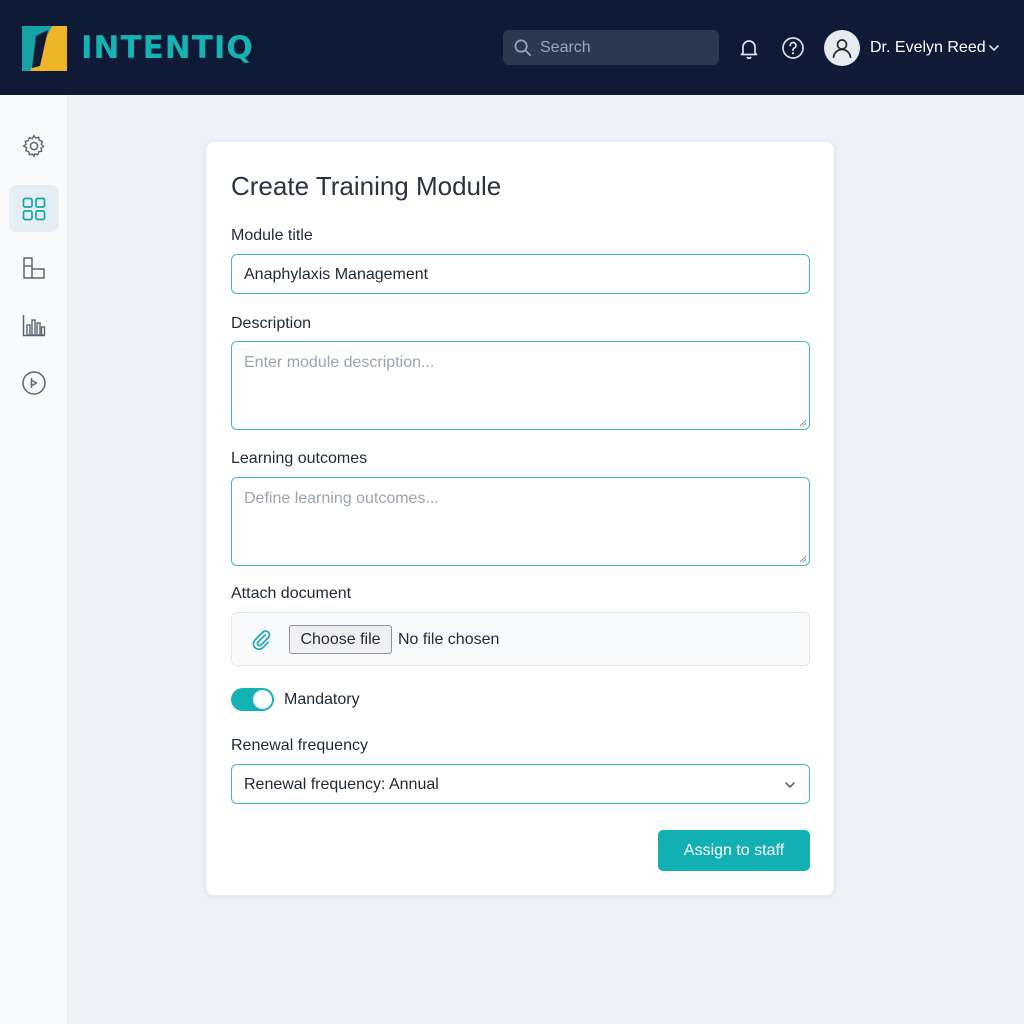  Describe the element at coordinates (167, 48) in the screenshot. I see `brand-name: INTENTIQ` at that location.